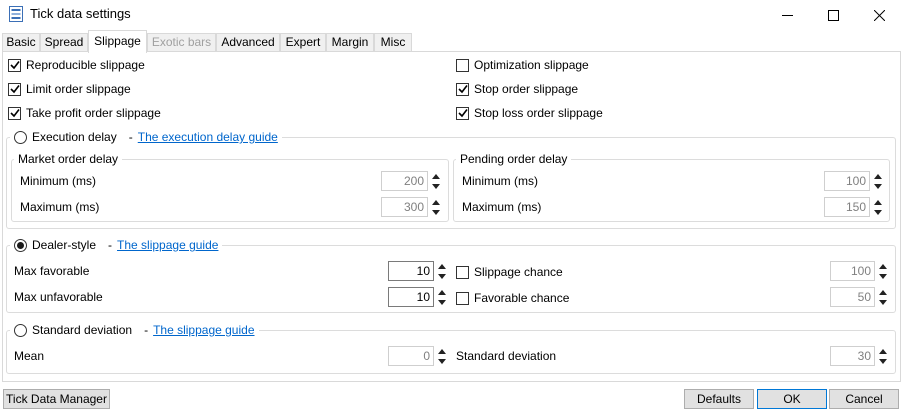  I want to click on slippage-chance-checkbox: Slippage chance, so click(509, 272).